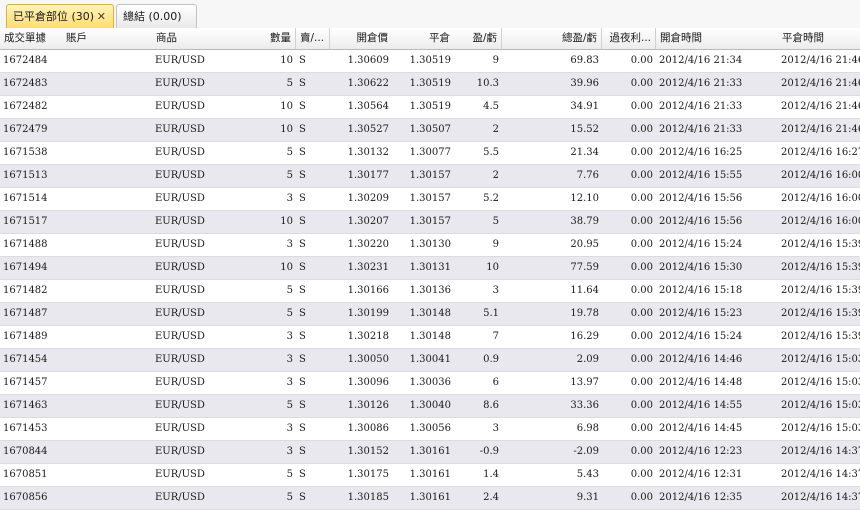 The width and height of the screenshot is (860, 510). I want to click on column-header-total-pl: 總盈/虧, so click(552, 38).